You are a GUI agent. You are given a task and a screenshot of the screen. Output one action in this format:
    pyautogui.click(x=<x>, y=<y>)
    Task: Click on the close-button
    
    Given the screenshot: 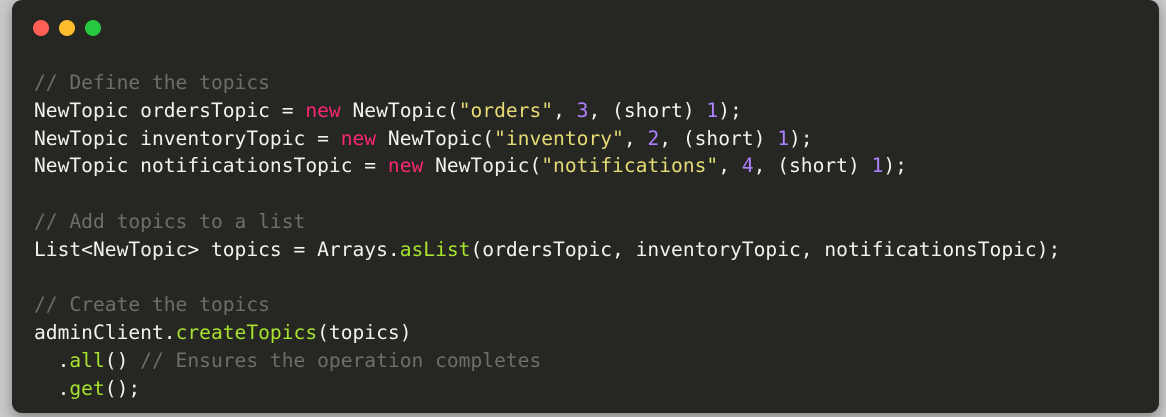 What is the action you would take?
    pyautogui.click(x=41, y=28)
    